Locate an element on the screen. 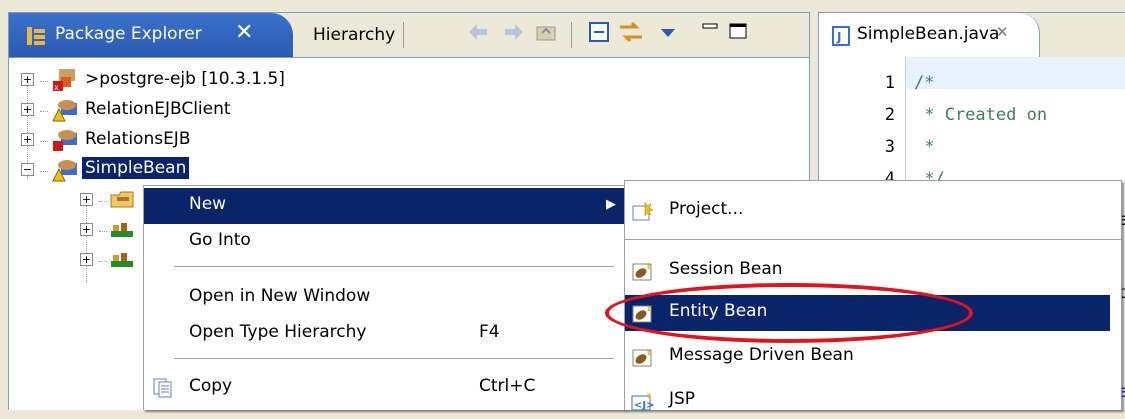 The height and width of the screenshot is (419, 1125). tab-package-explorer: Package Explorer ✕ is located at coordinates (151, 35).